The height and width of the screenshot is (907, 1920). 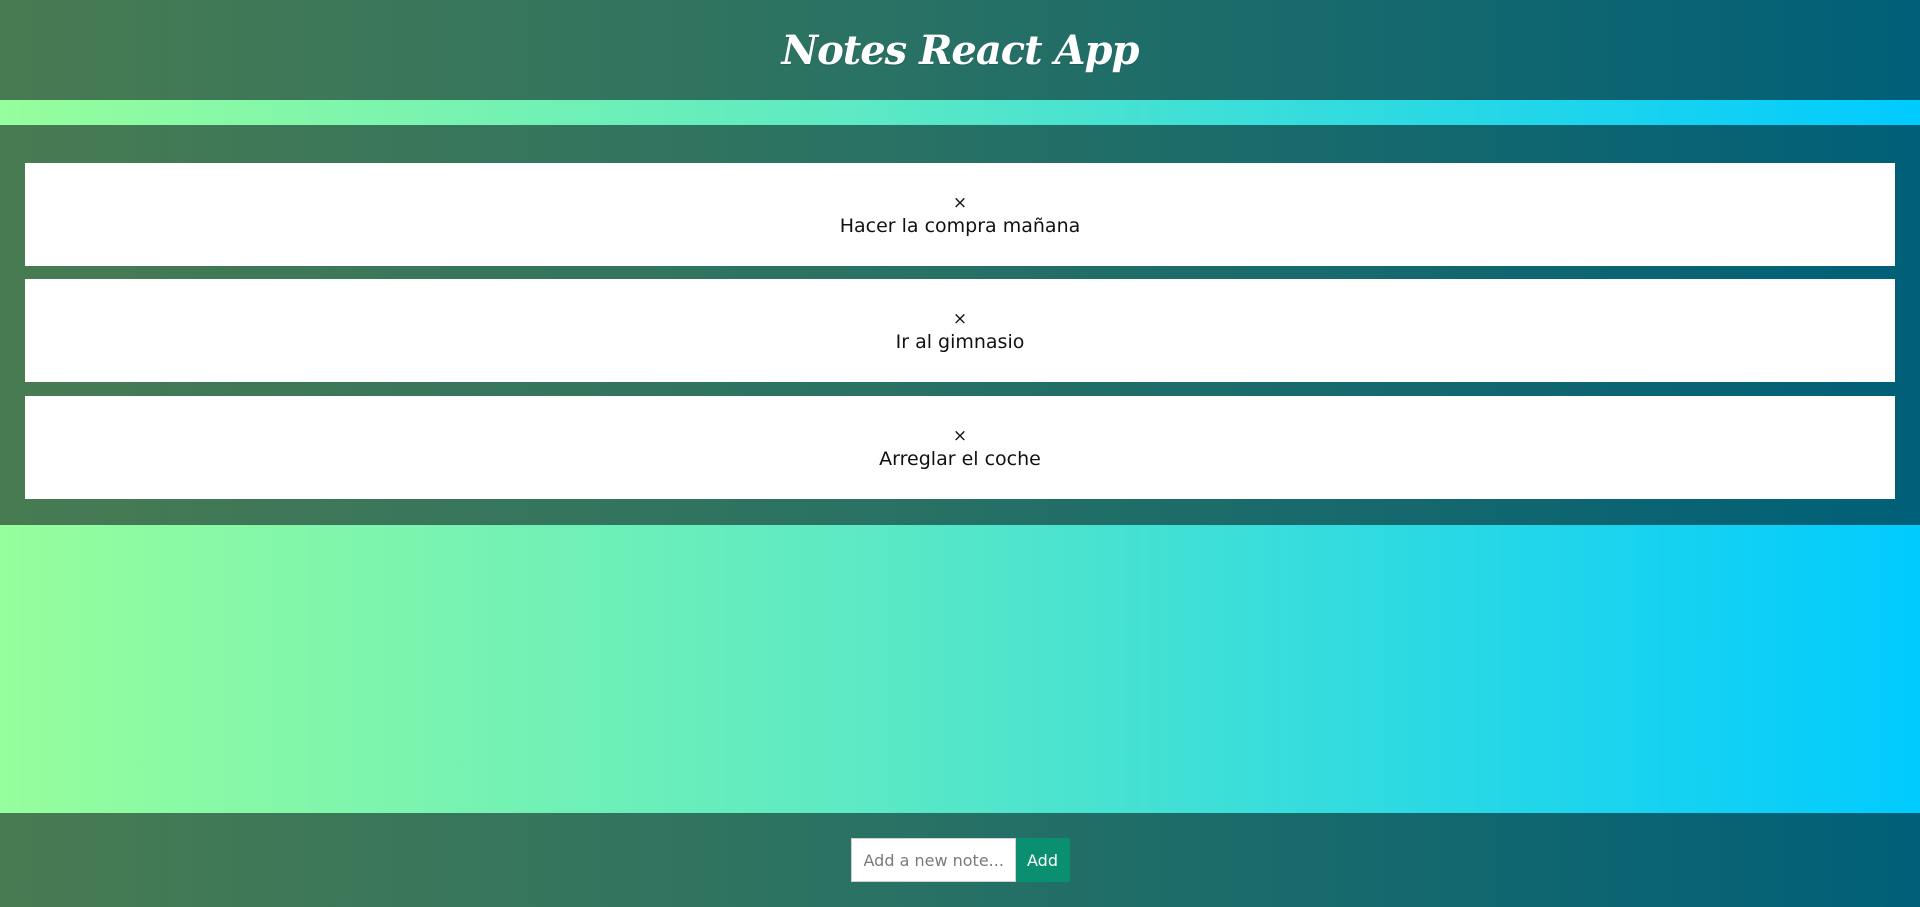 I want to click on note-text: Hacer la compra mañana, so click(x=960, y=225).